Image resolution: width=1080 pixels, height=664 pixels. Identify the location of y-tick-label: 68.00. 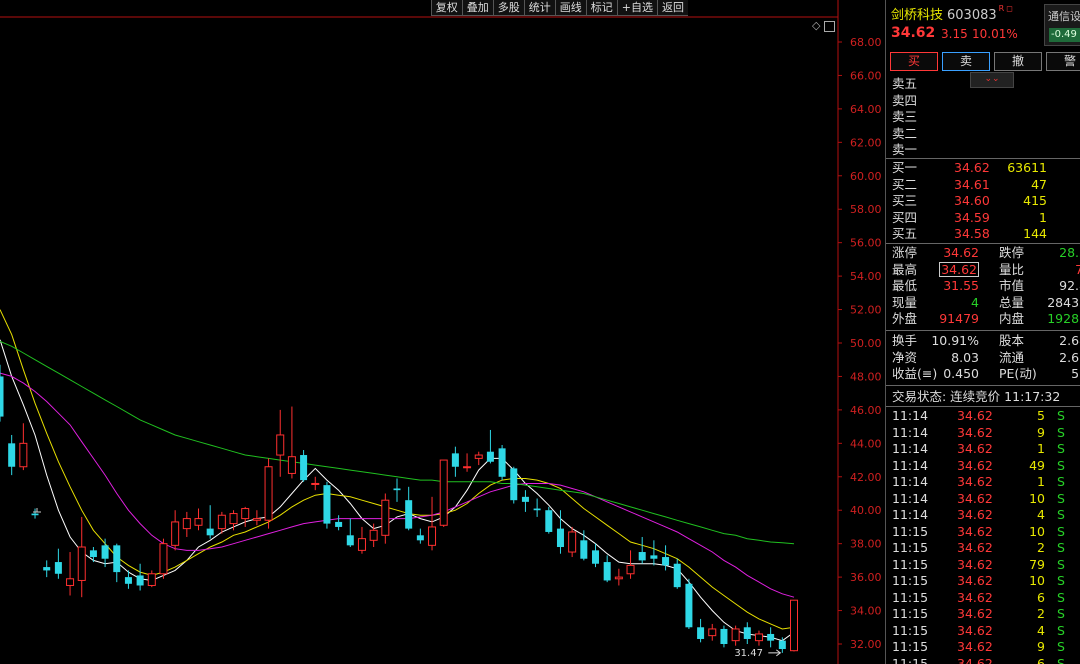
(866, 42).